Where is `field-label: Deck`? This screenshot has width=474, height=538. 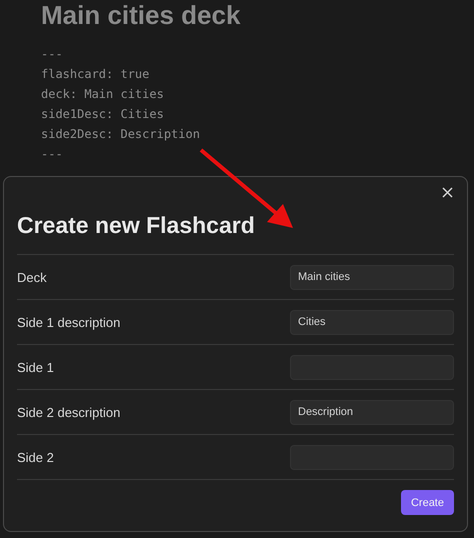
field-label: Deck is located at coordinates (32, 277).